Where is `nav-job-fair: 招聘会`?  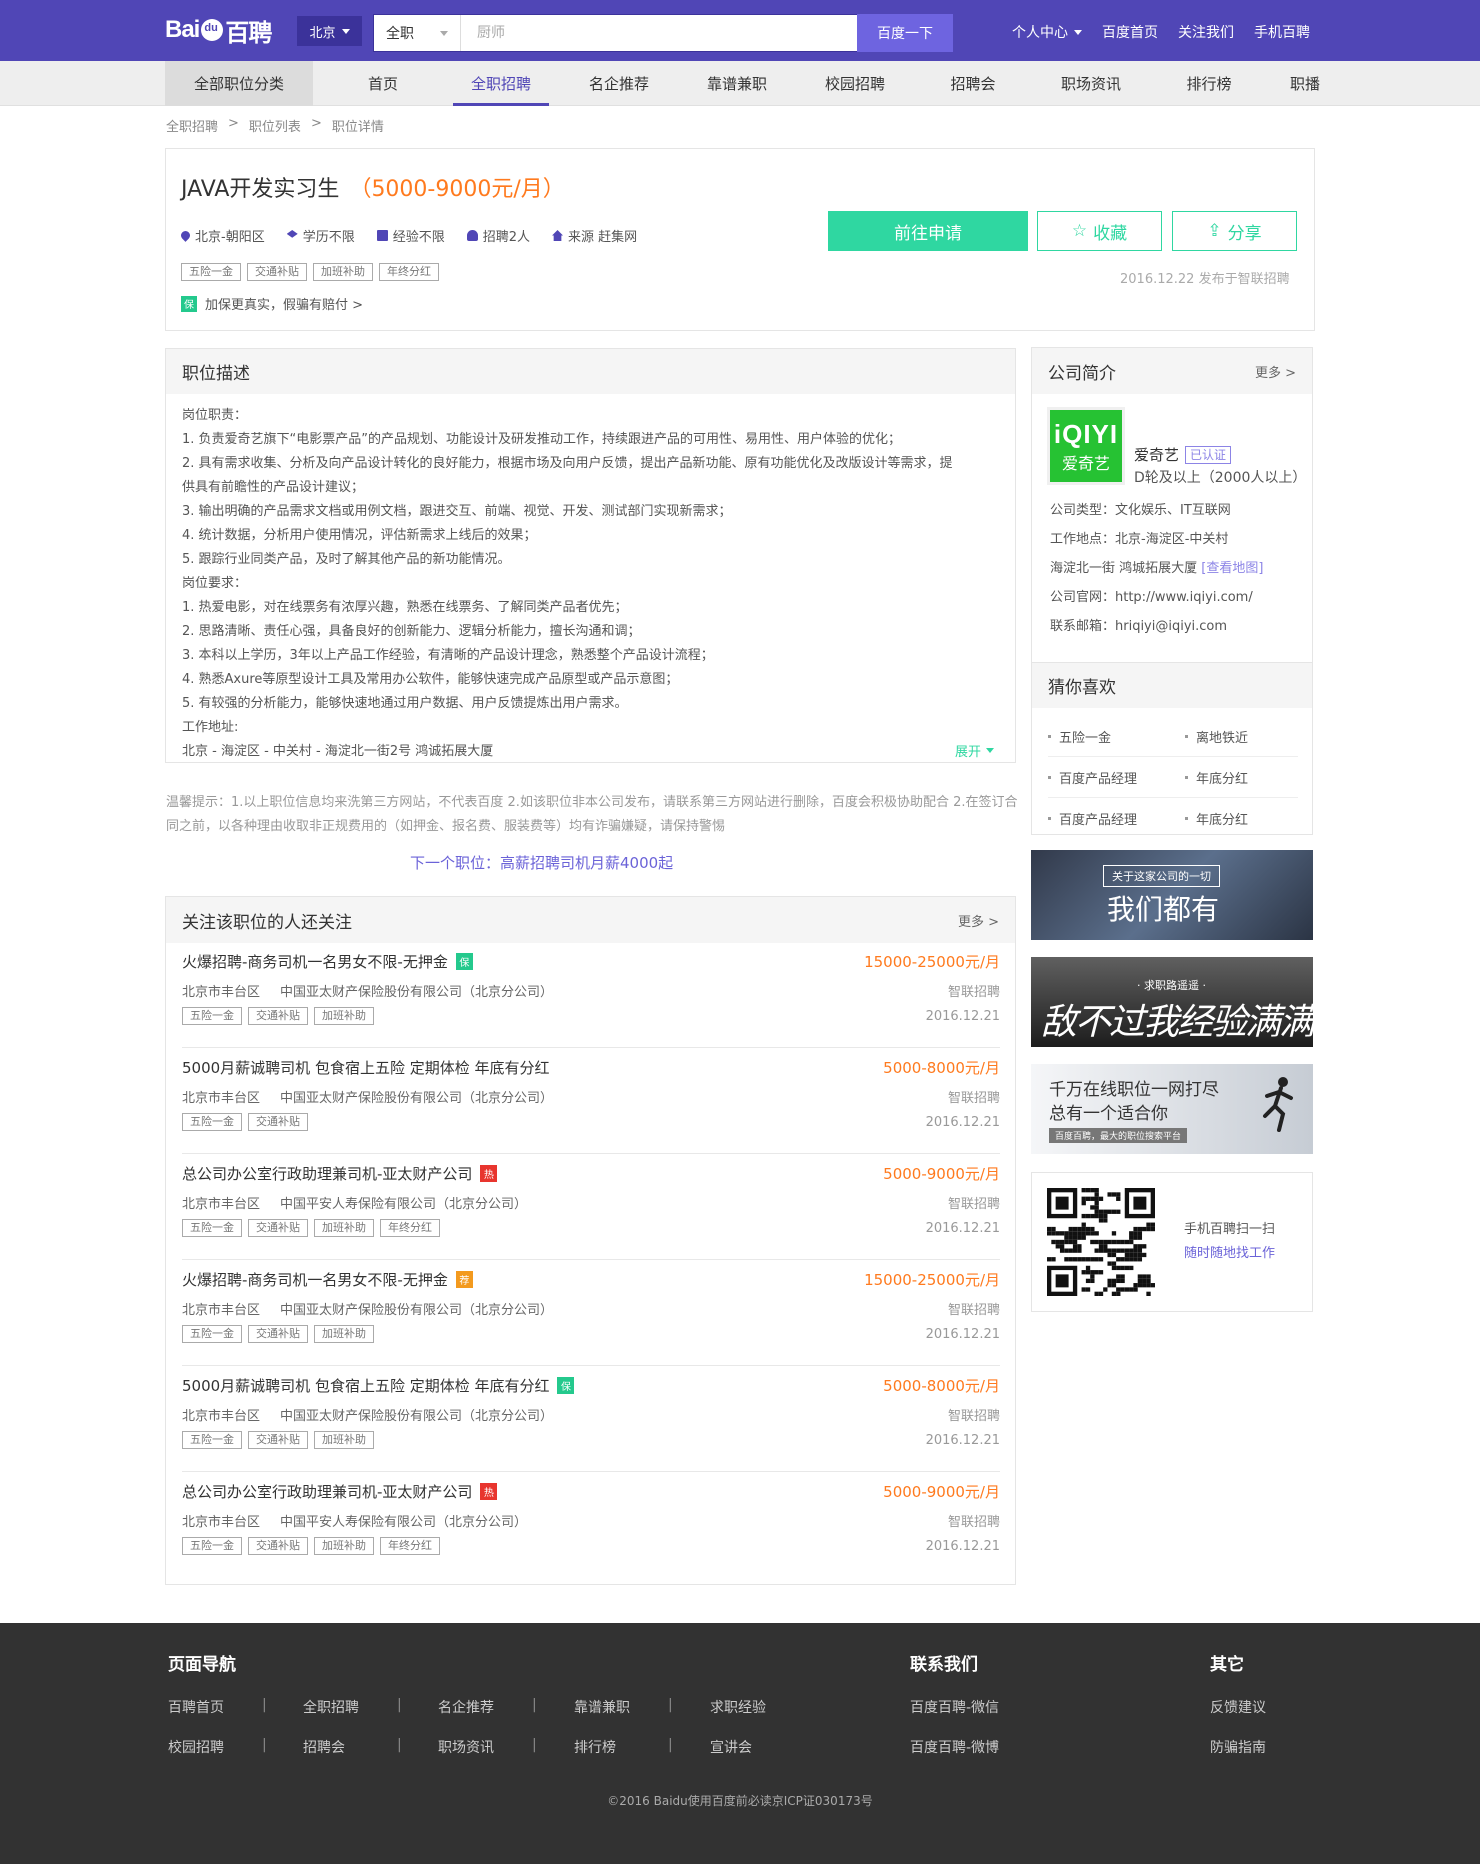
nav-job-fair: 招聘会 is located at coordinates (973, 83).